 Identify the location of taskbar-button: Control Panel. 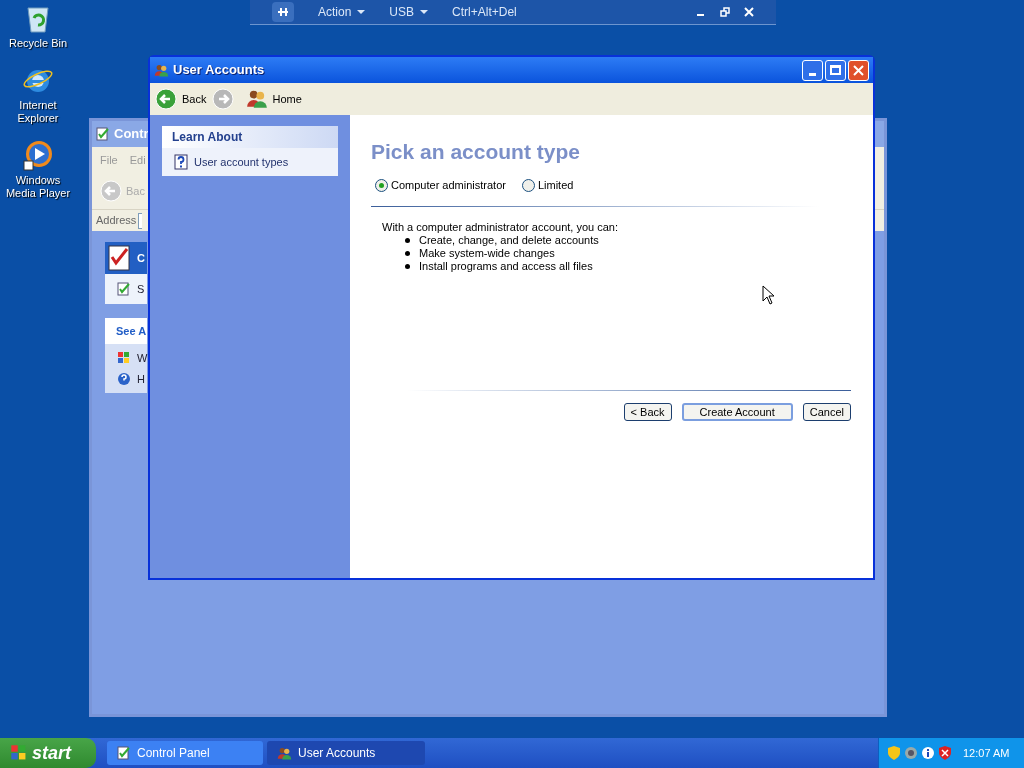
(185, 753).